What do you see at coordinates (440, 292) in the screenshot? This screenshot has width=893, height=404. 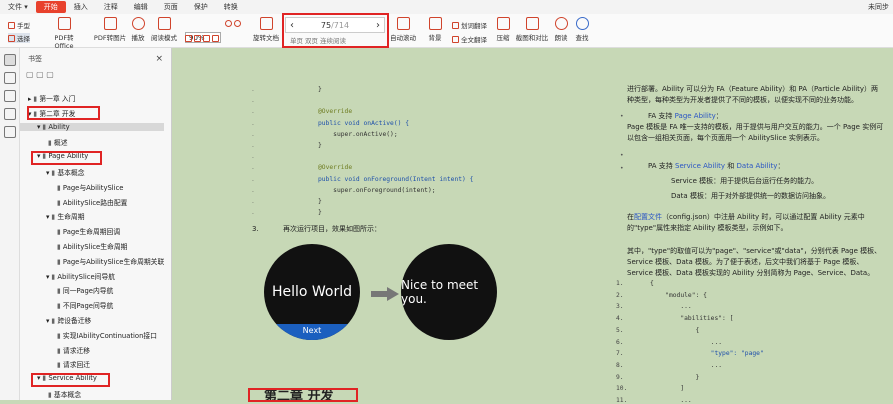 I see `nice-to-meet-text: Nice to meet you.` at bounding box center [440, 292].